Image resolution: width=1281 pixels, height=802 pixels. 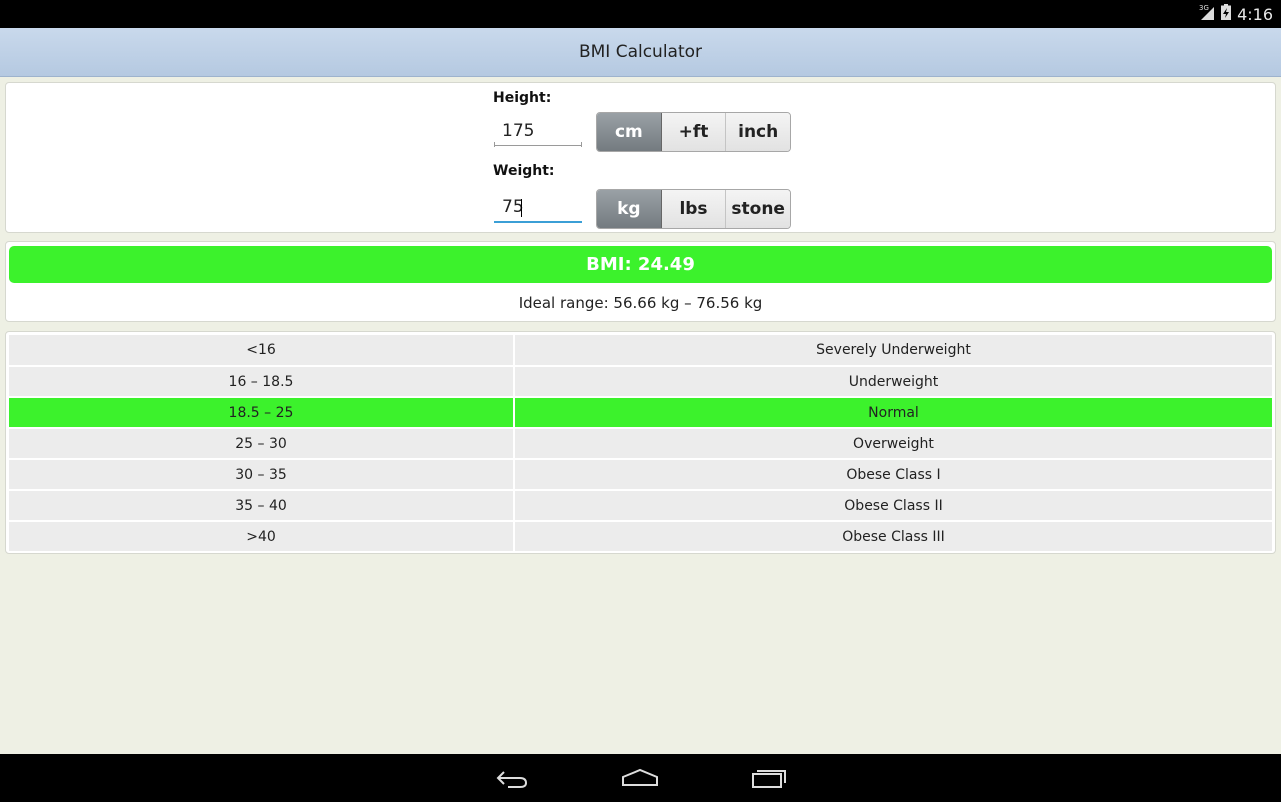 I want to click on table-row: >40 Obese Class III, so click(x=640, y=537).